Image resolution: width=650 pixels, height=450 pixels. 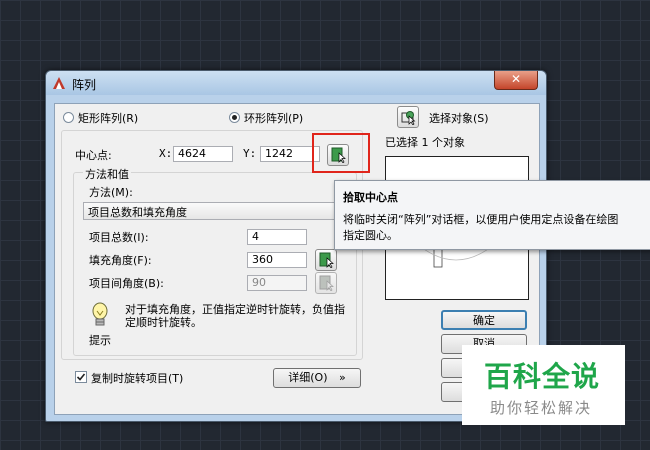 I want to click on pick-angle-between-button, so click(x=326, y=283).